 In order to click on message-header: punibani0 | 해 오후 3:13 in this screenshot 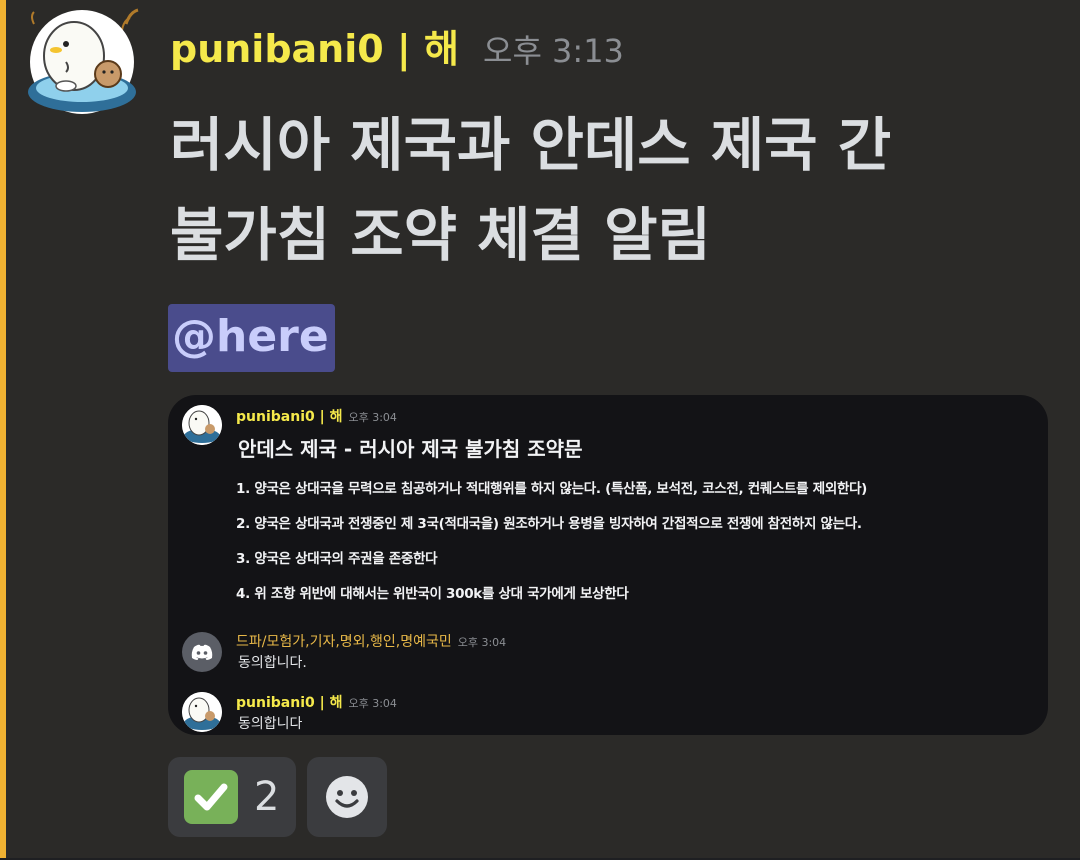, I will do `click(397, 45)`.